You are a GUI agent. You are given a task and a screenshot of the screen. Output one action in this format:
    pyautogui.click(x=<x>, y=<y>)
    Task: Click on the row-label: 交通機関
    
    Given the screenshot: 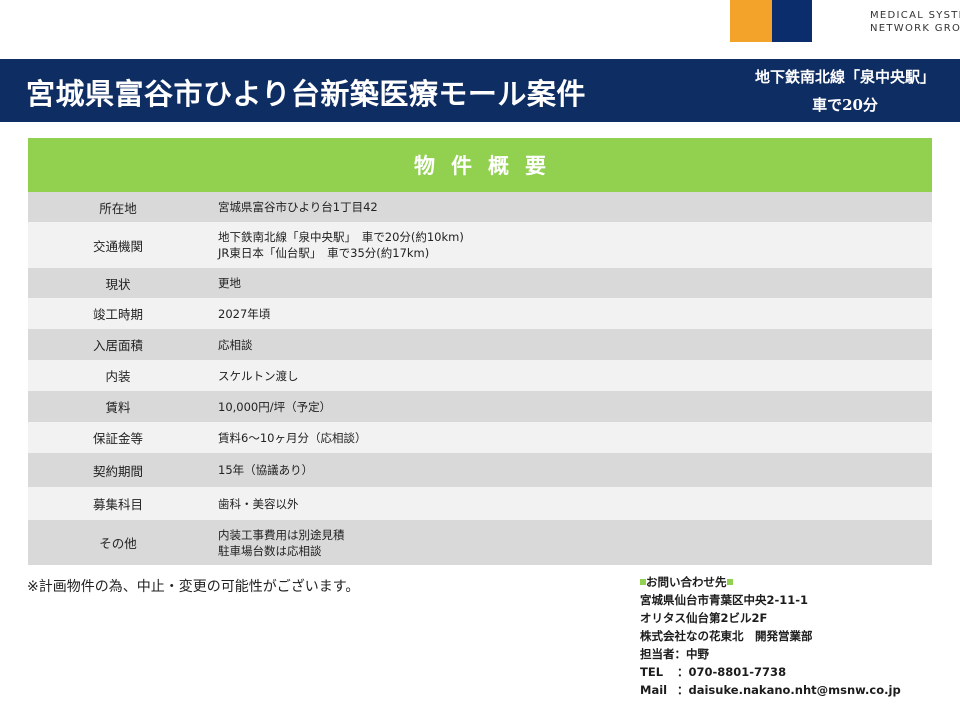 What is the action you would take?
    pyautogui.click(x=117, y=246)
    